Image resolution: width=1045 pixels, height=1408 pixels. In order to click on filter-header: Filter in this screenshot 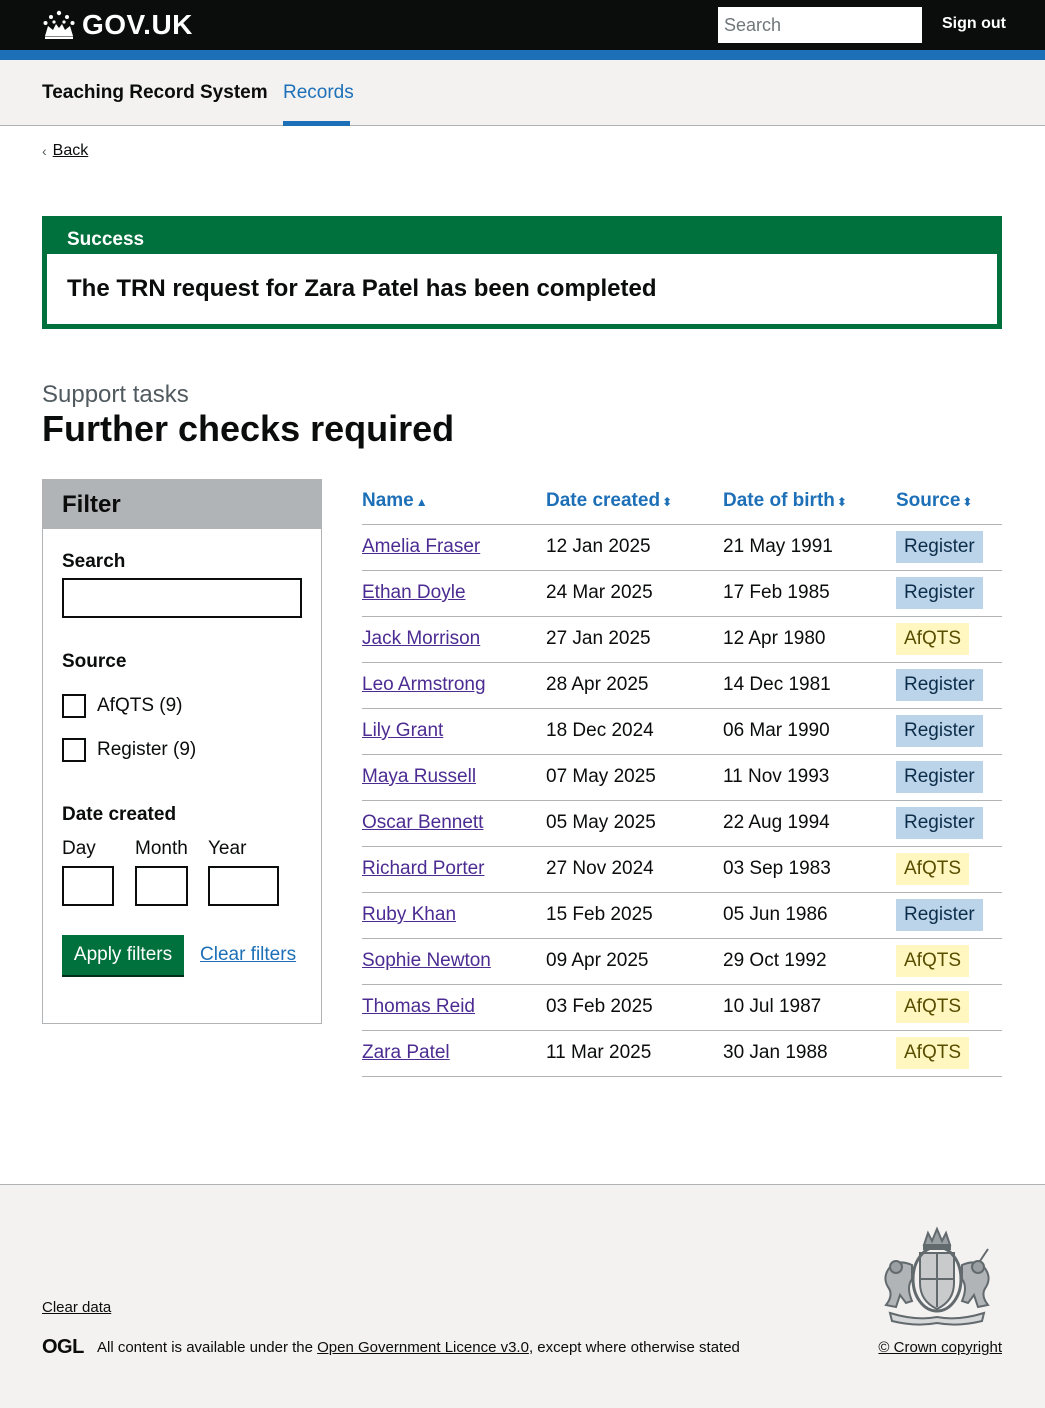, I will do `click(182, 504)`.